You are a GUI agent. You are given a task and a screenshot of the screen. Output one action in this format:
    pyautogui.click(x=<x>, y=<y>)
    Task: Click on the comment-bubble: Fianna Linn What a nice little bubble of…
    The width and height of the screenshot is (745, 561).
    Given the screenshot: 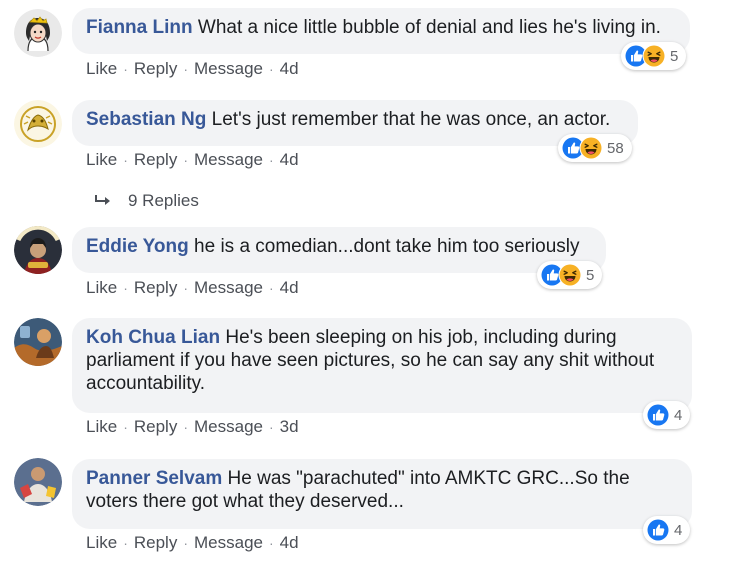 What is the action you would take?
    pyautogui.click(x=381, y=31)
    